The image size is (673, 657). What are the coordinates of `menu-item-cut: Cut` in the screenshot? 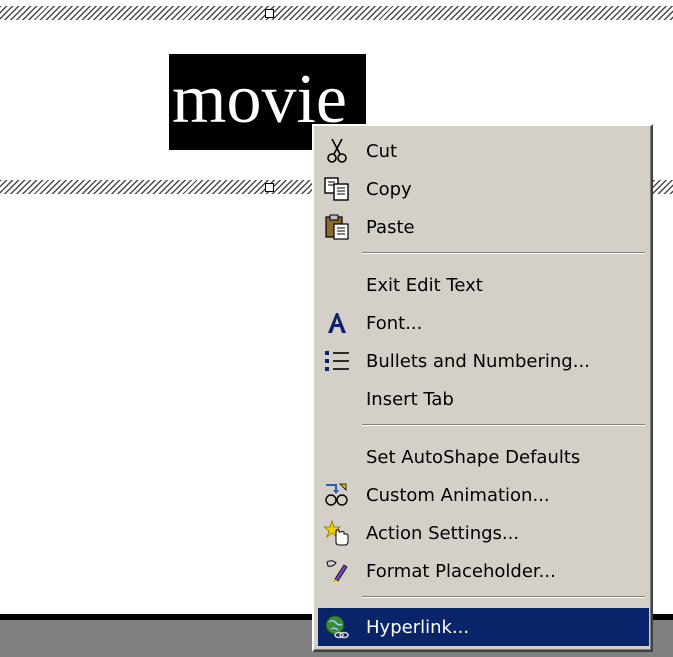 It's located at (483, 151).